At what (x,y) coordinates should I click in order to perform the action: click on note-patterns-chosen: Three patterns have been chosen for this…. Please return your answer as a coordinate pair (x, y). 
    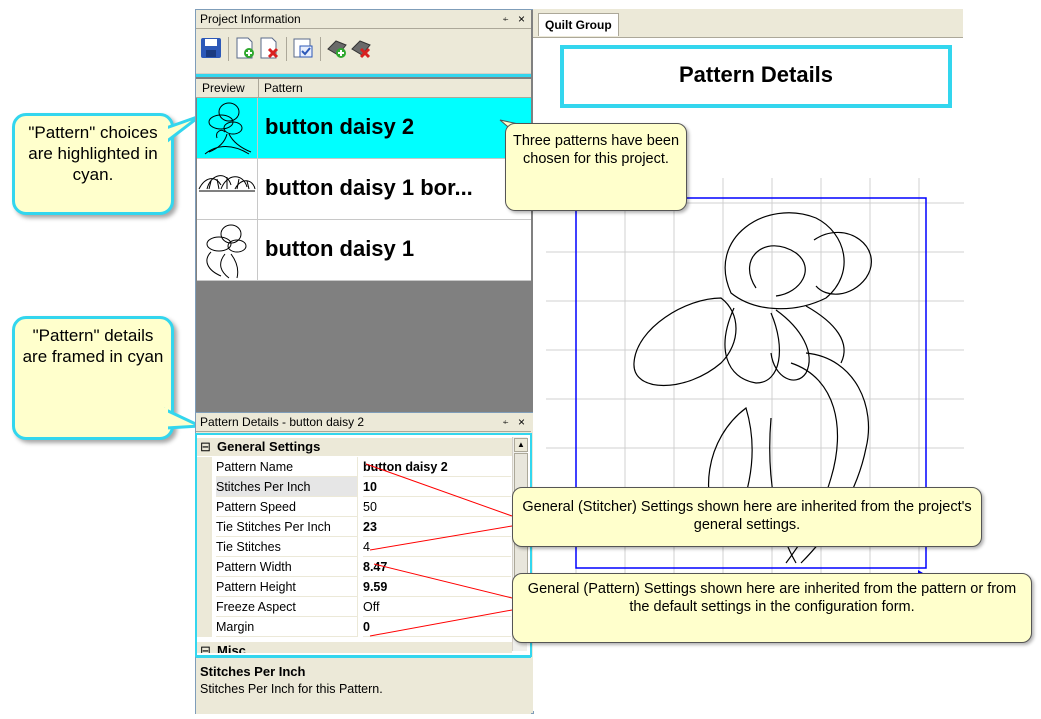
    Looking at the image, I should click on (596, 167).